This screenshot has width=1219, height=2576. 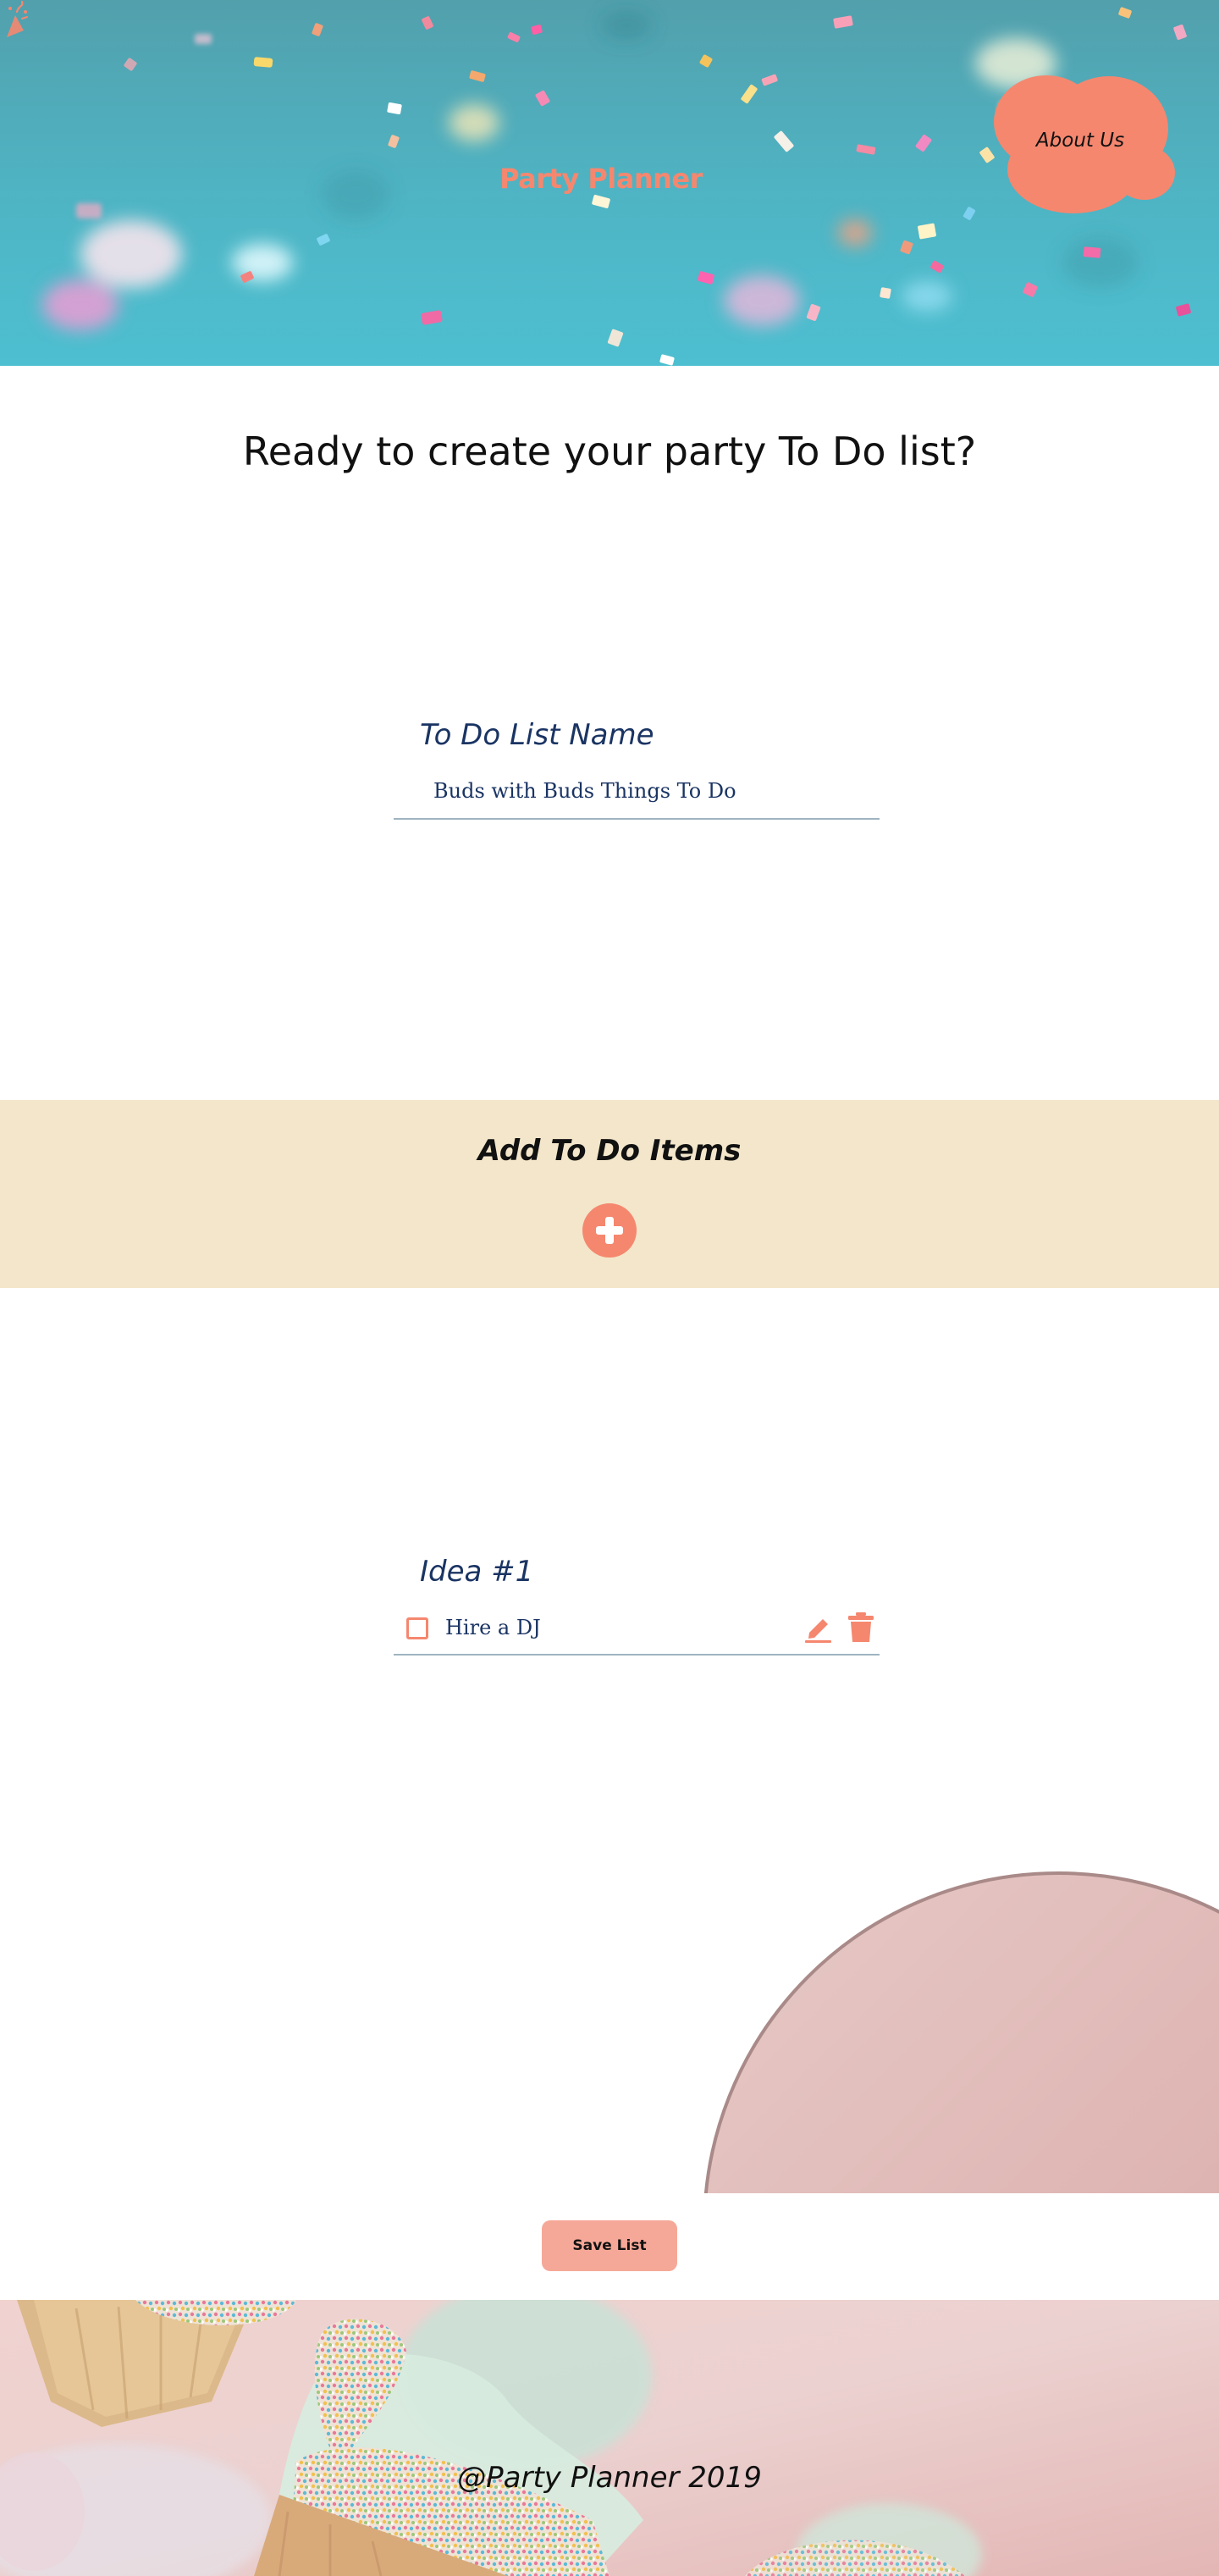 I want to click on header-hero: Party Planner About Us, so click(x=609, y=183).